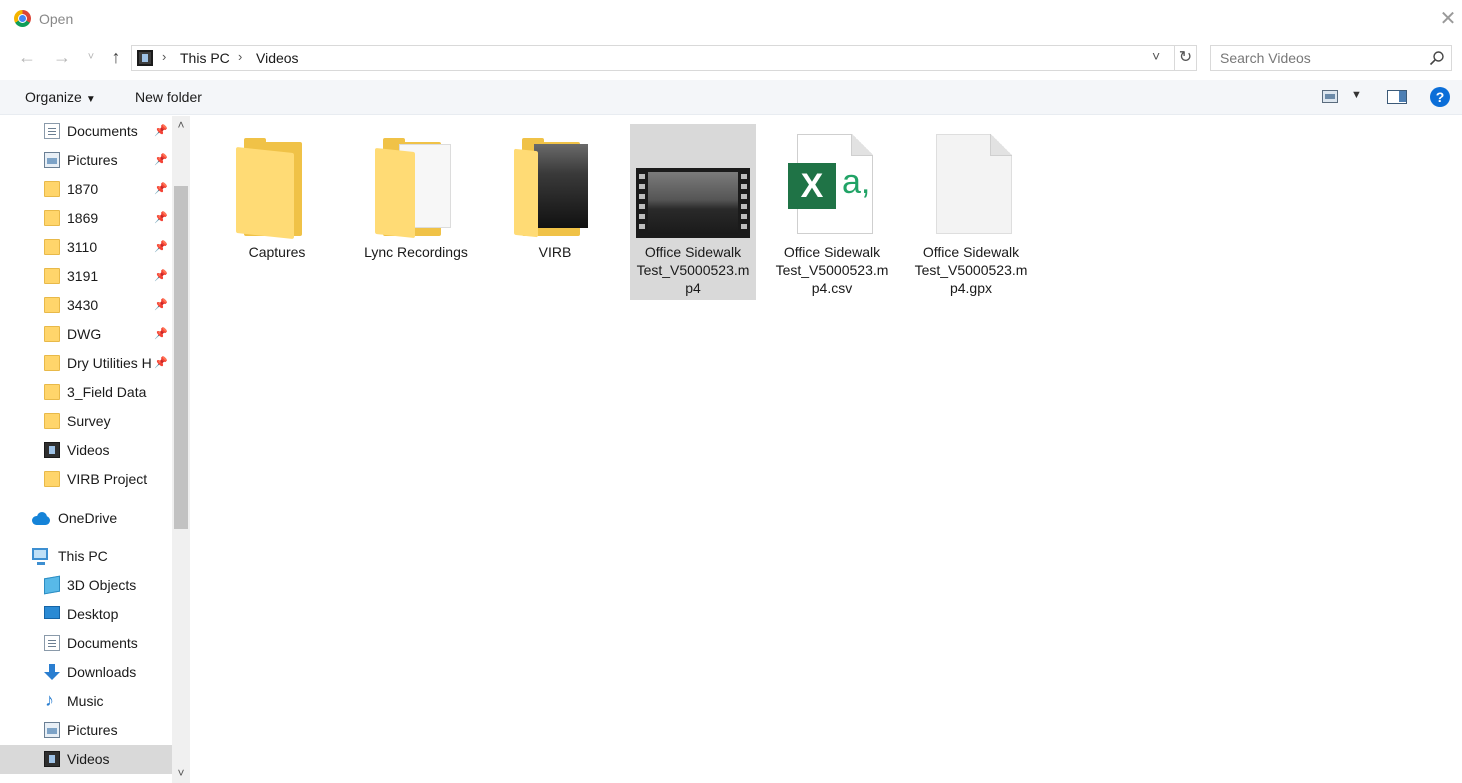 Image resolution: width=1462 pixels, height=783 pixels. I want to click on sidebar-item-pc-documents: Documents, so click(86, 643).